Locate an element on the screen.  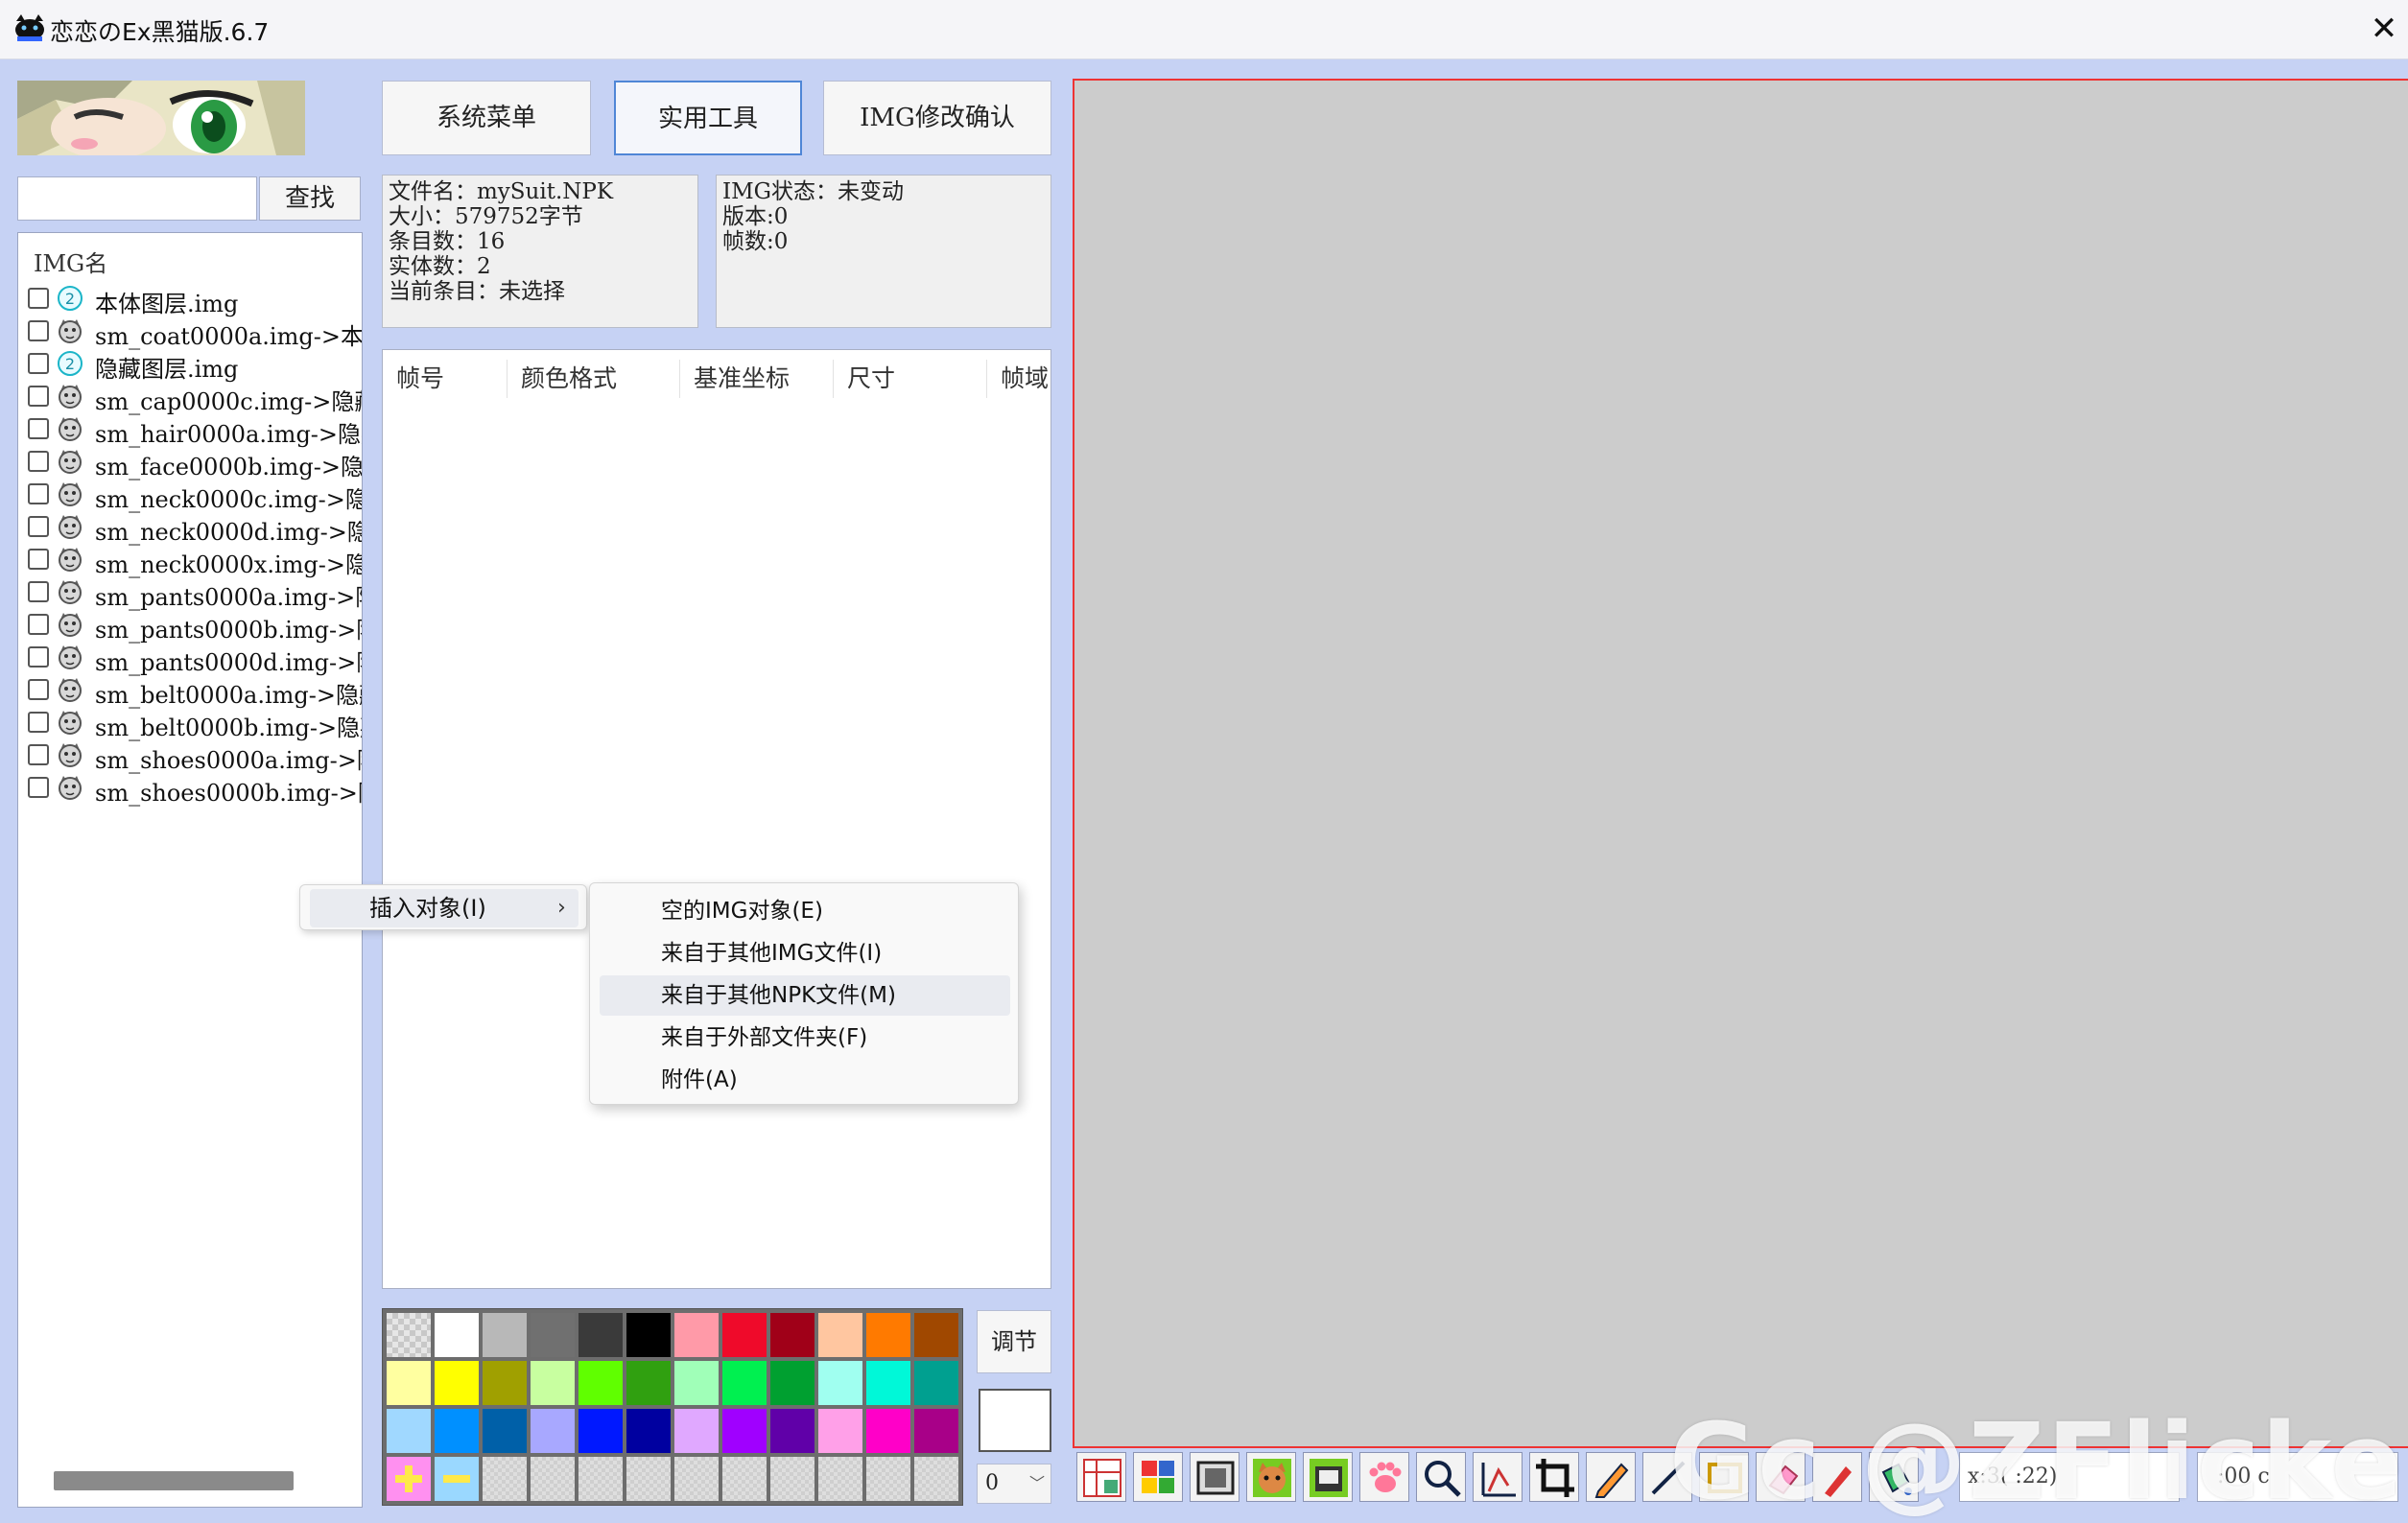
close-button: ✕ is located at coordinates (2384, 30).